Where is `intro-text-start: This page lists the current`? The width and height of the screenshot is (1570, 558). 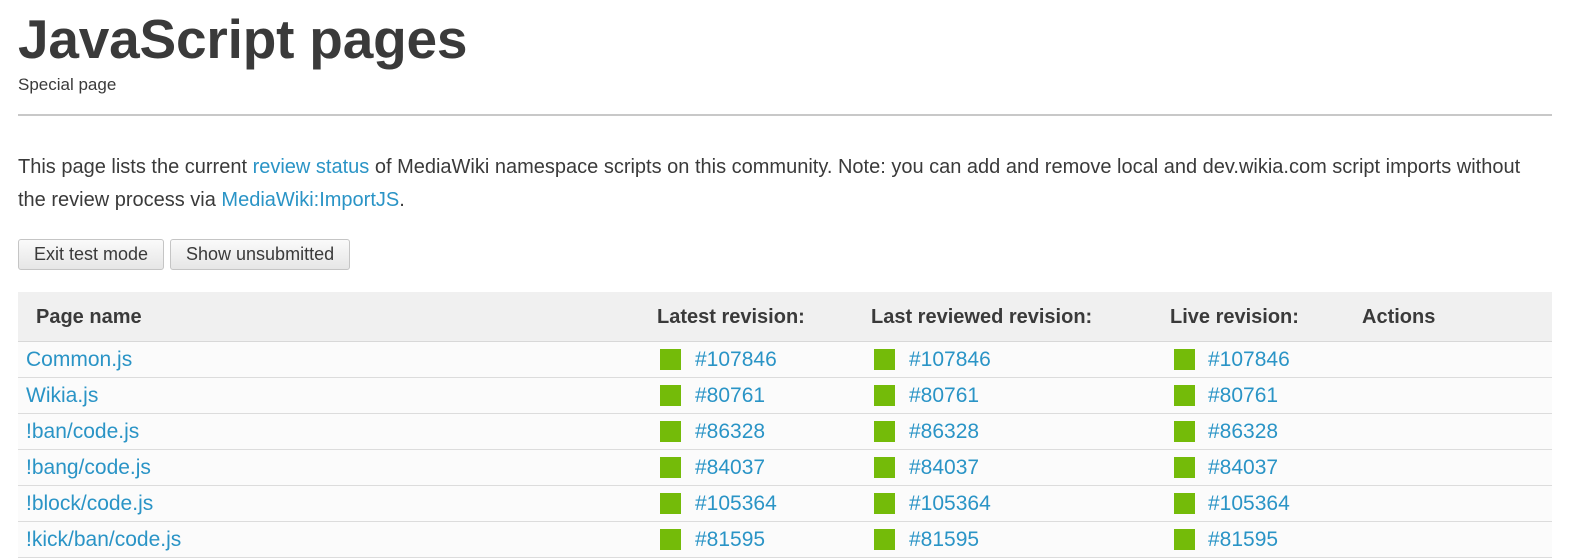
intro-text-start: This page lists the current is located at coordinates (135, 167).